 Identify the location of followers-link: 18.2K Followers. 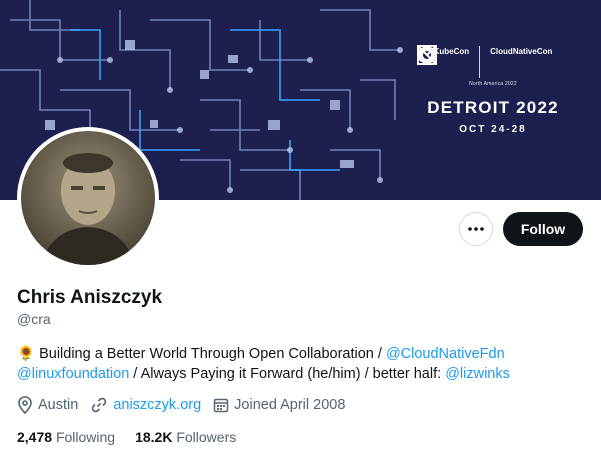
(185, 437).